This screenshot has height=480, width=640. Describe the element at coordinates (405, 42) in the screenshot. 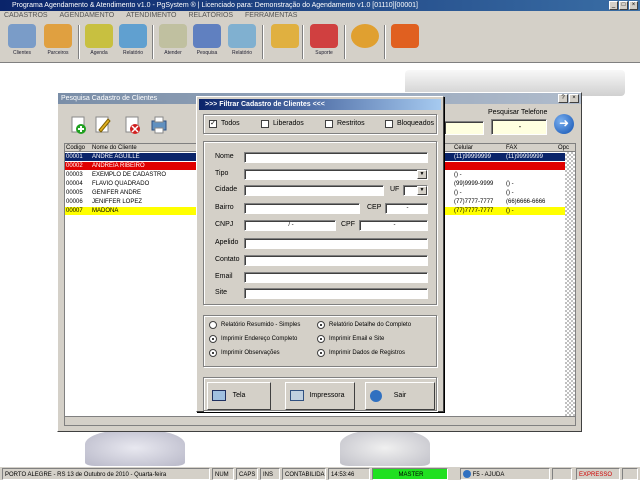

I see `toolbar-exit-button` at that location.